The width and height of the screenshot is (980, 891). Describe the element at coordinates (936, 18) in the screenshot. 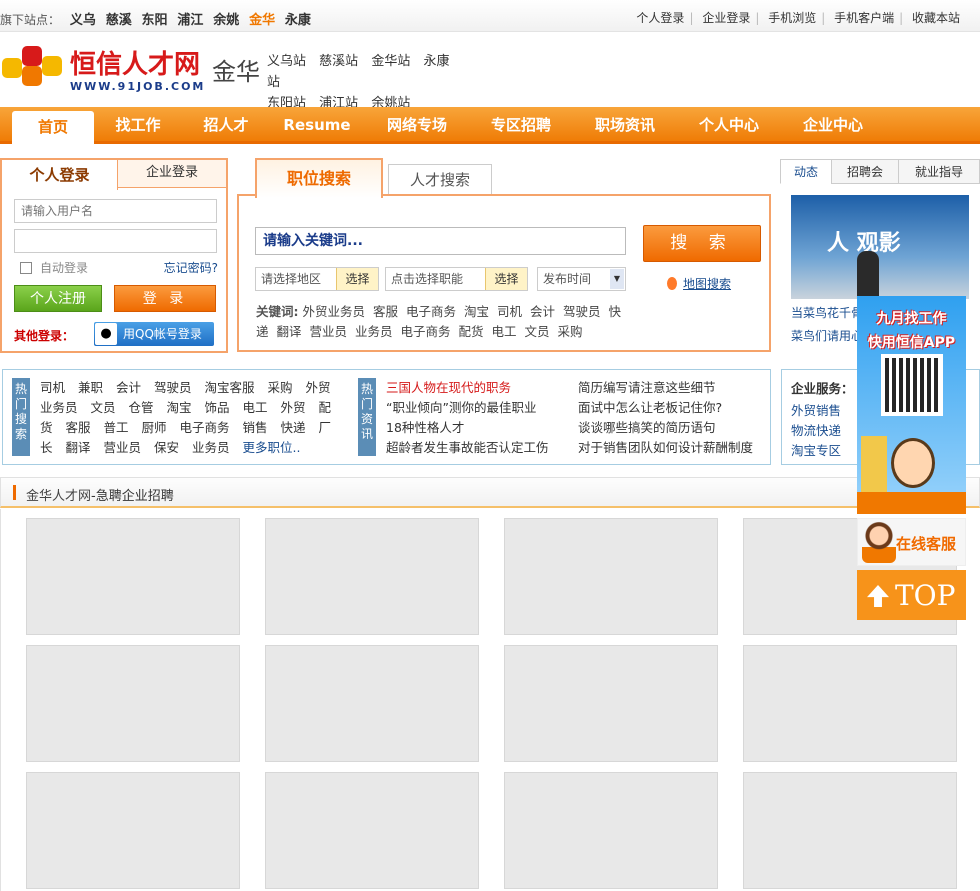

I see `bookmark-link: 收藏本站` at that location.